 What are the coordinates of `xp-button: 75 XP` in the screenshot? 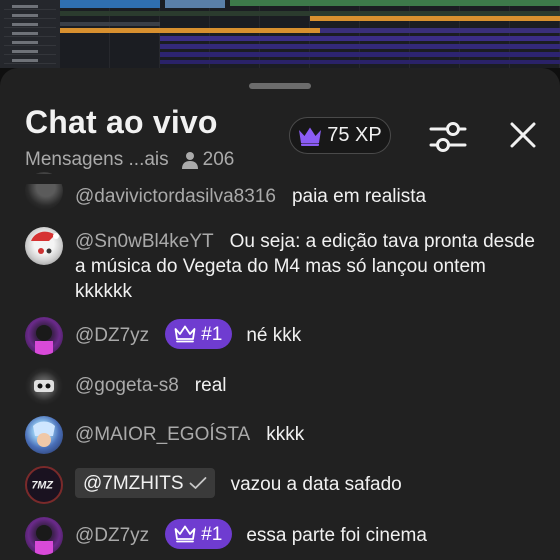 It's located at (340, 135).